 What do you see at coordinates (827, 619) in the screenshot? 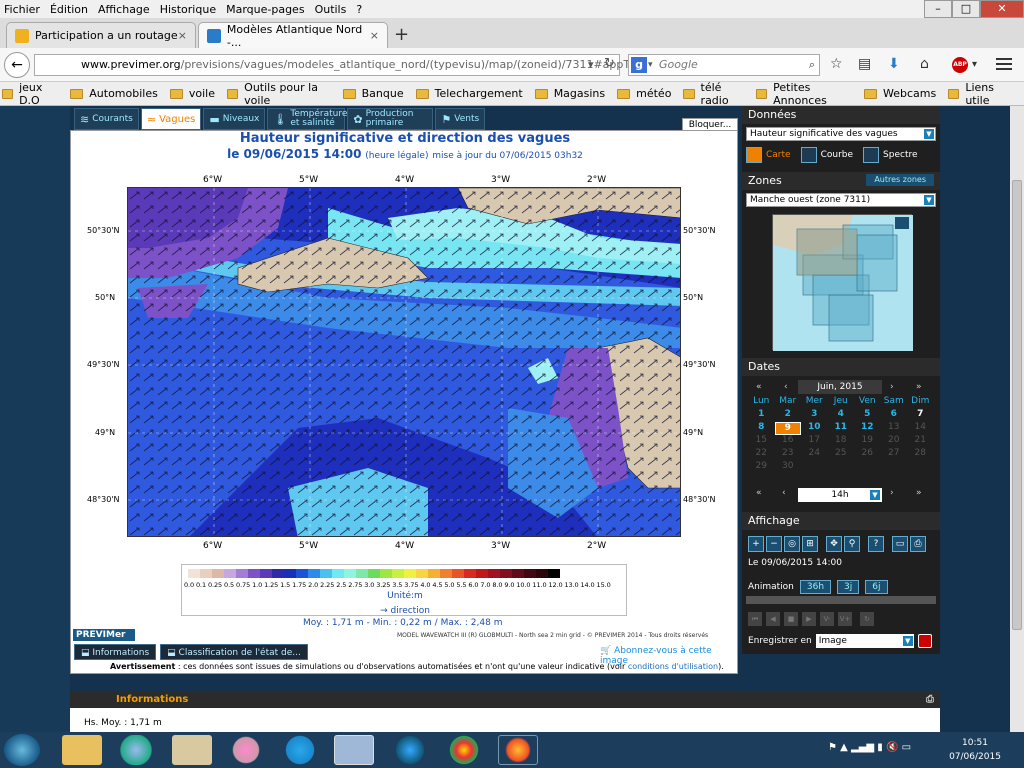
I see `speed-down-icon: V-` at bounding box center [827, 619].